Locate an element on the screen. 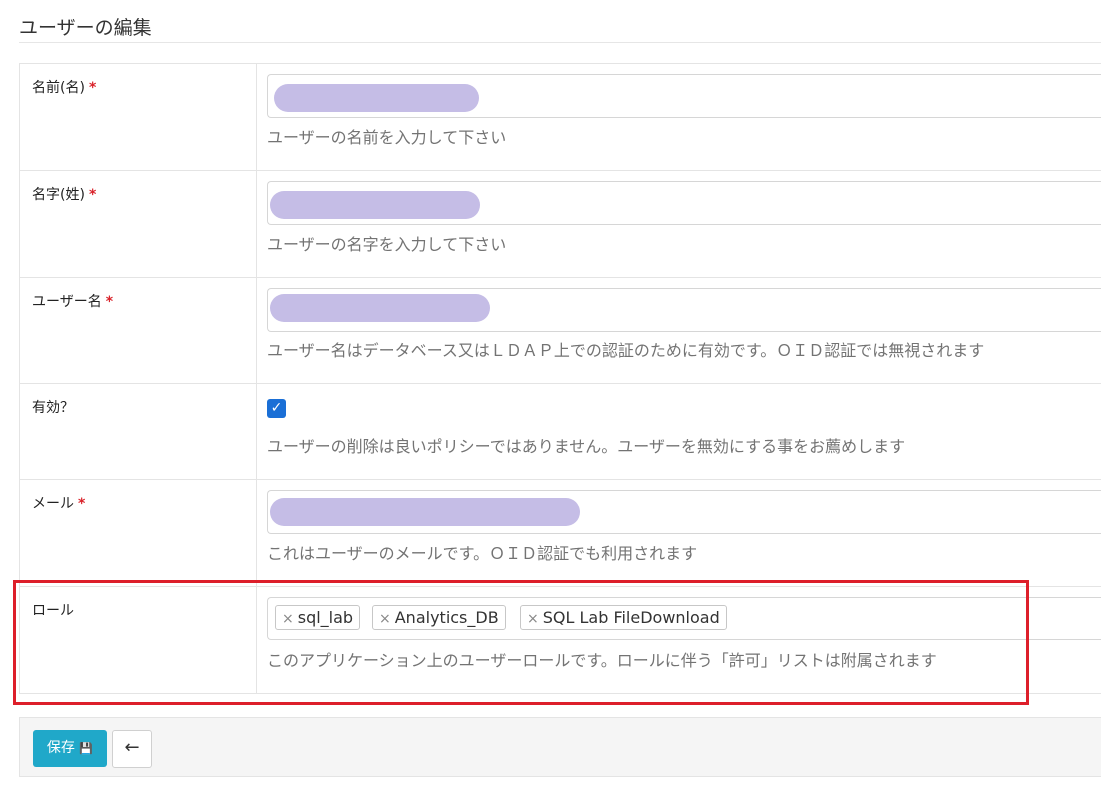 This screenshot has height=787, width=1101. role-tag: × sql_lab is located at coordinates (318, 617).